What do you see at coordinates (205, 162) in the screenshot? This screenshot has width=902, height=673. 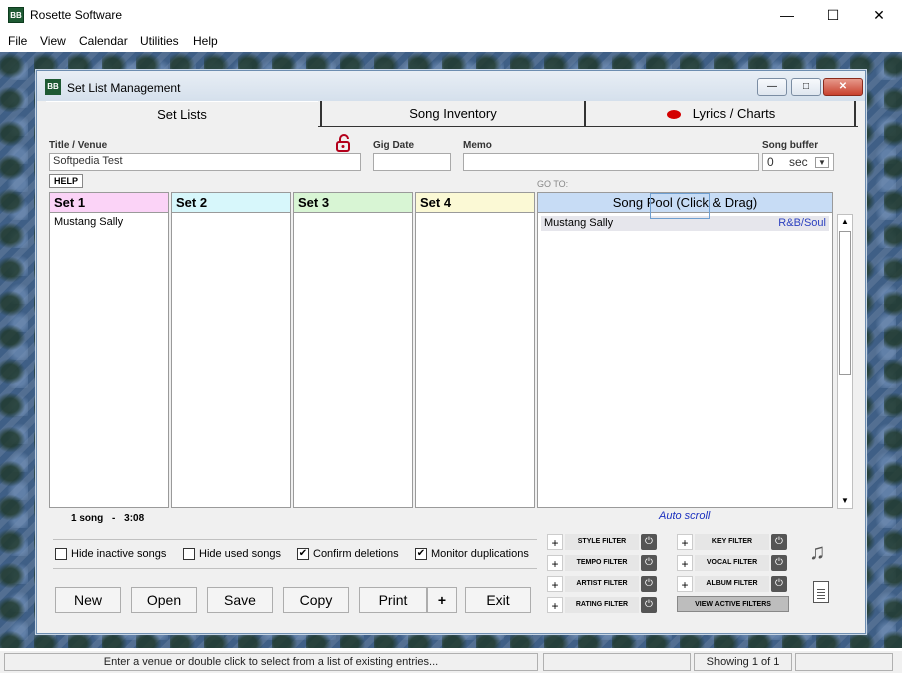 I see `title-venue-input: Softpedia Test` at bounding box center [205, 162].